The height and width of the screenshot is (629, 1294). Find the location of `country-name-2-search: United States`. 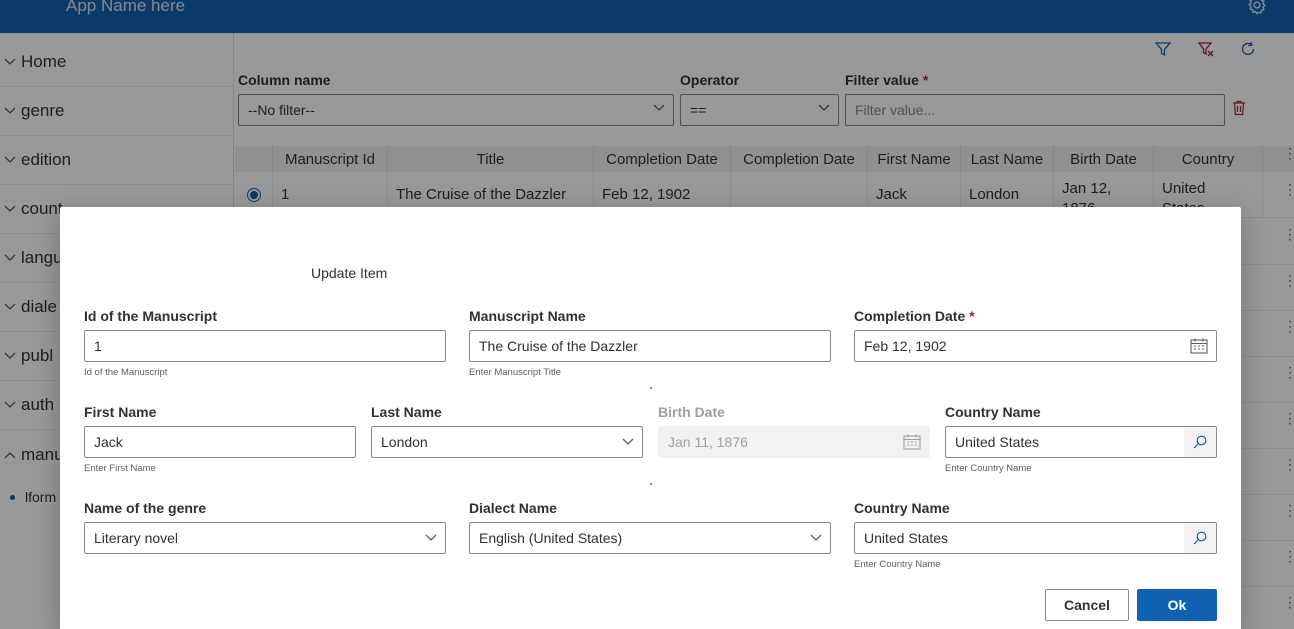

country-name-2-search: United States is located at coordinates (1035, 538).